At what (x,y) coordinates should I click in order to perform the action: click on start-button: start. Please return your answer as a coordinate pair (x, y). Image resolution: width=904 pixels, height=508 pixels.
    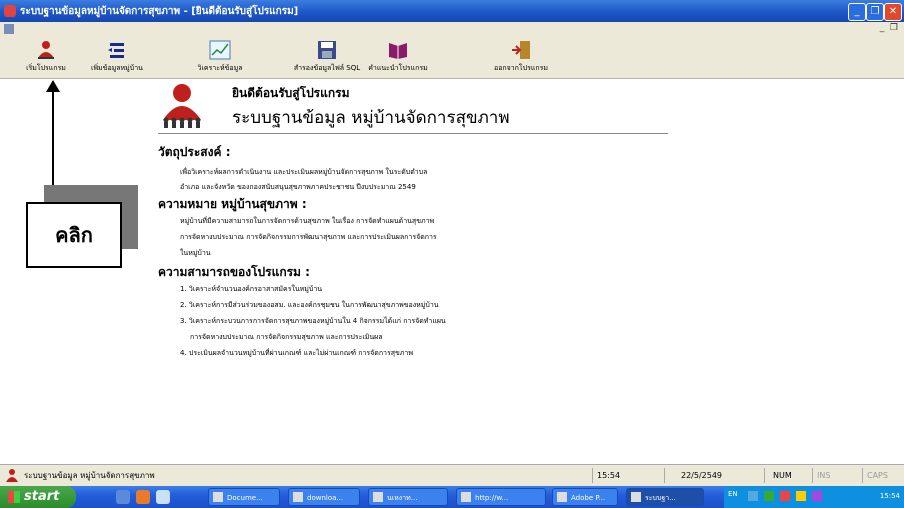
    Looking at the image, I should click on (38, 497).